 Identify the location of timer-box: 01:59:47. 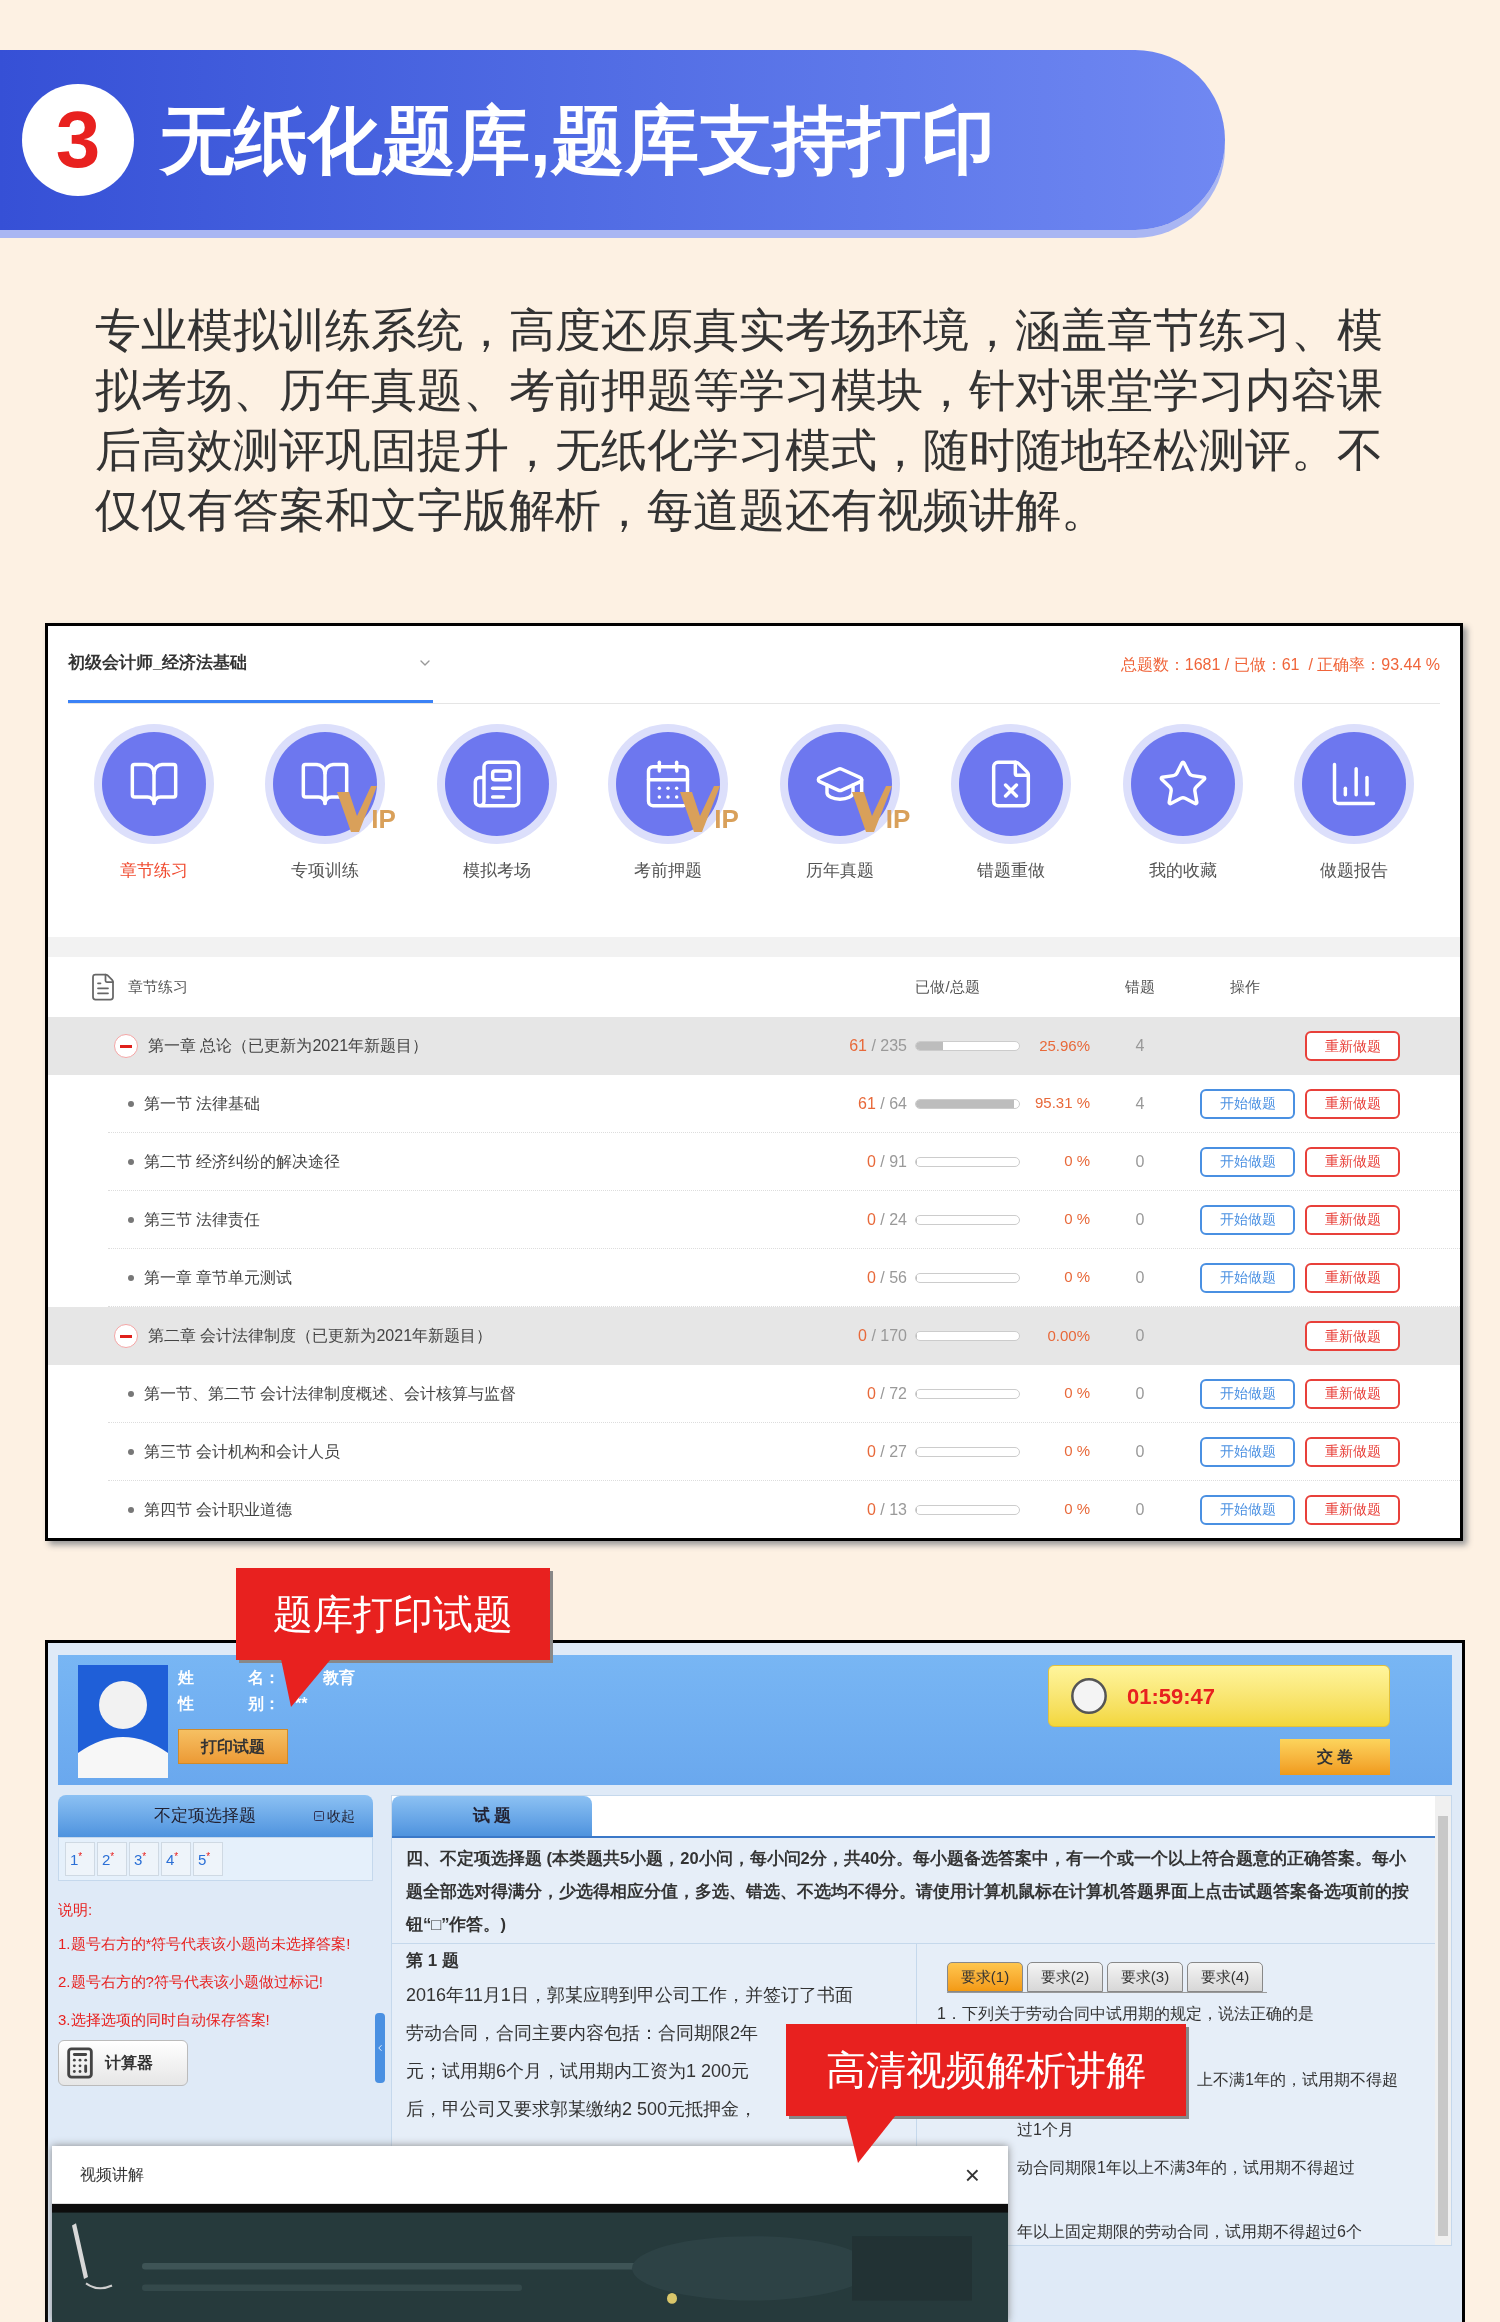
(1219, 1696).